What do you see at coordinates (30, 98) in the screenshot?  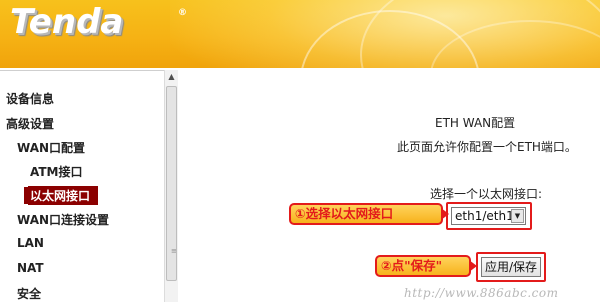 I see `sidebar-item-device-info: 设备信息` at bounding box center [30, 98].